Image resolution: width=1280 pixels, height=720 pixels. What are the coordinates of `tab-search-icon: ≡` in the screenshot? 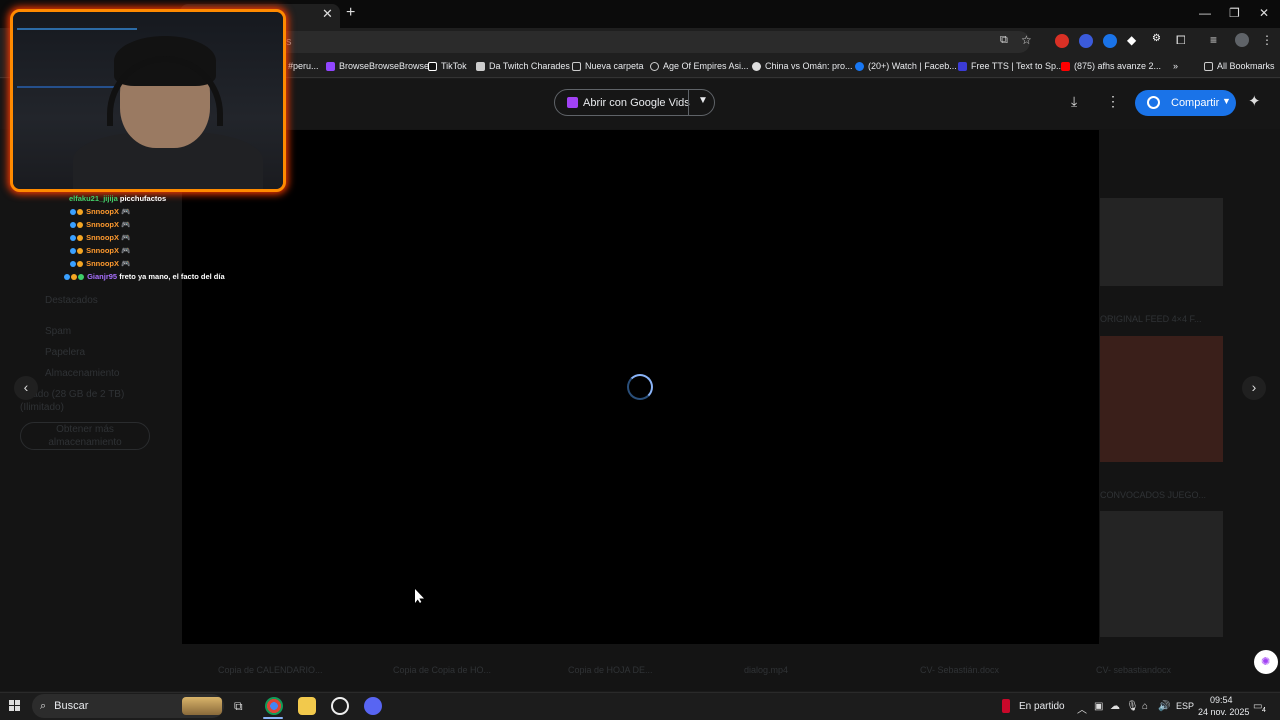 It's located at (1213, 40).